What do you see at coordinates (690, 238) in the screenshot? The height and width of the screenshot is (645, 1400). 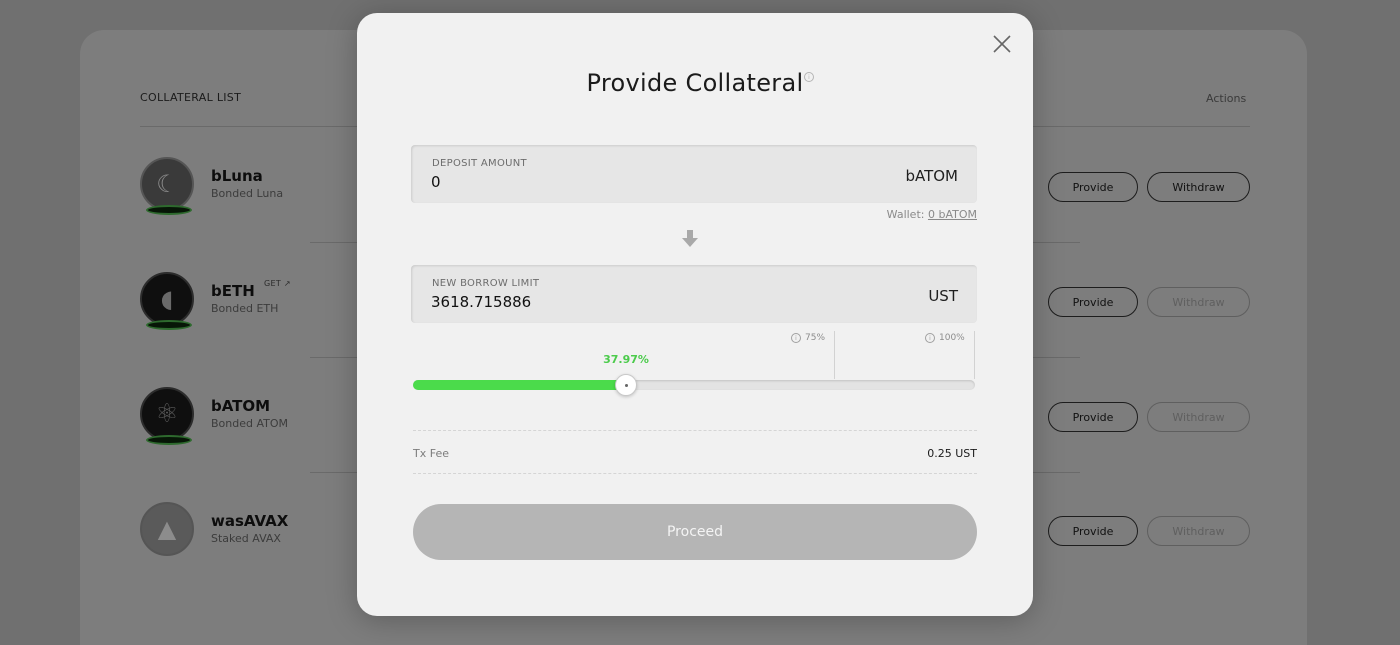 I see `arrow-down-icon` at bounding box center [690, 238].